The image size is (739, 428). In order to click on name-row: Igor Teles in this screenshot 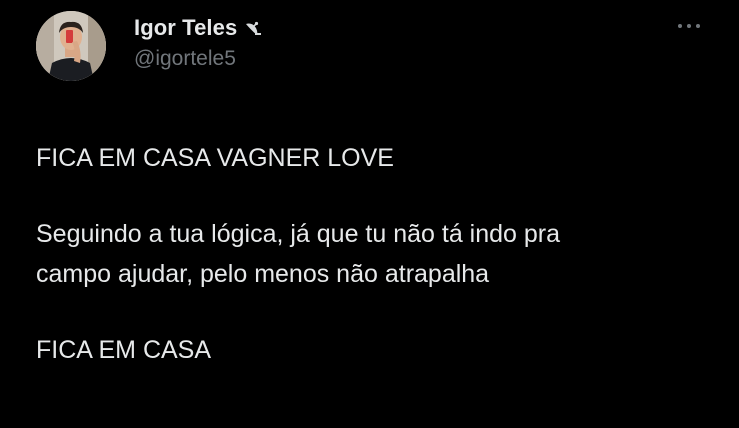, I will do `click(198, 28)`.